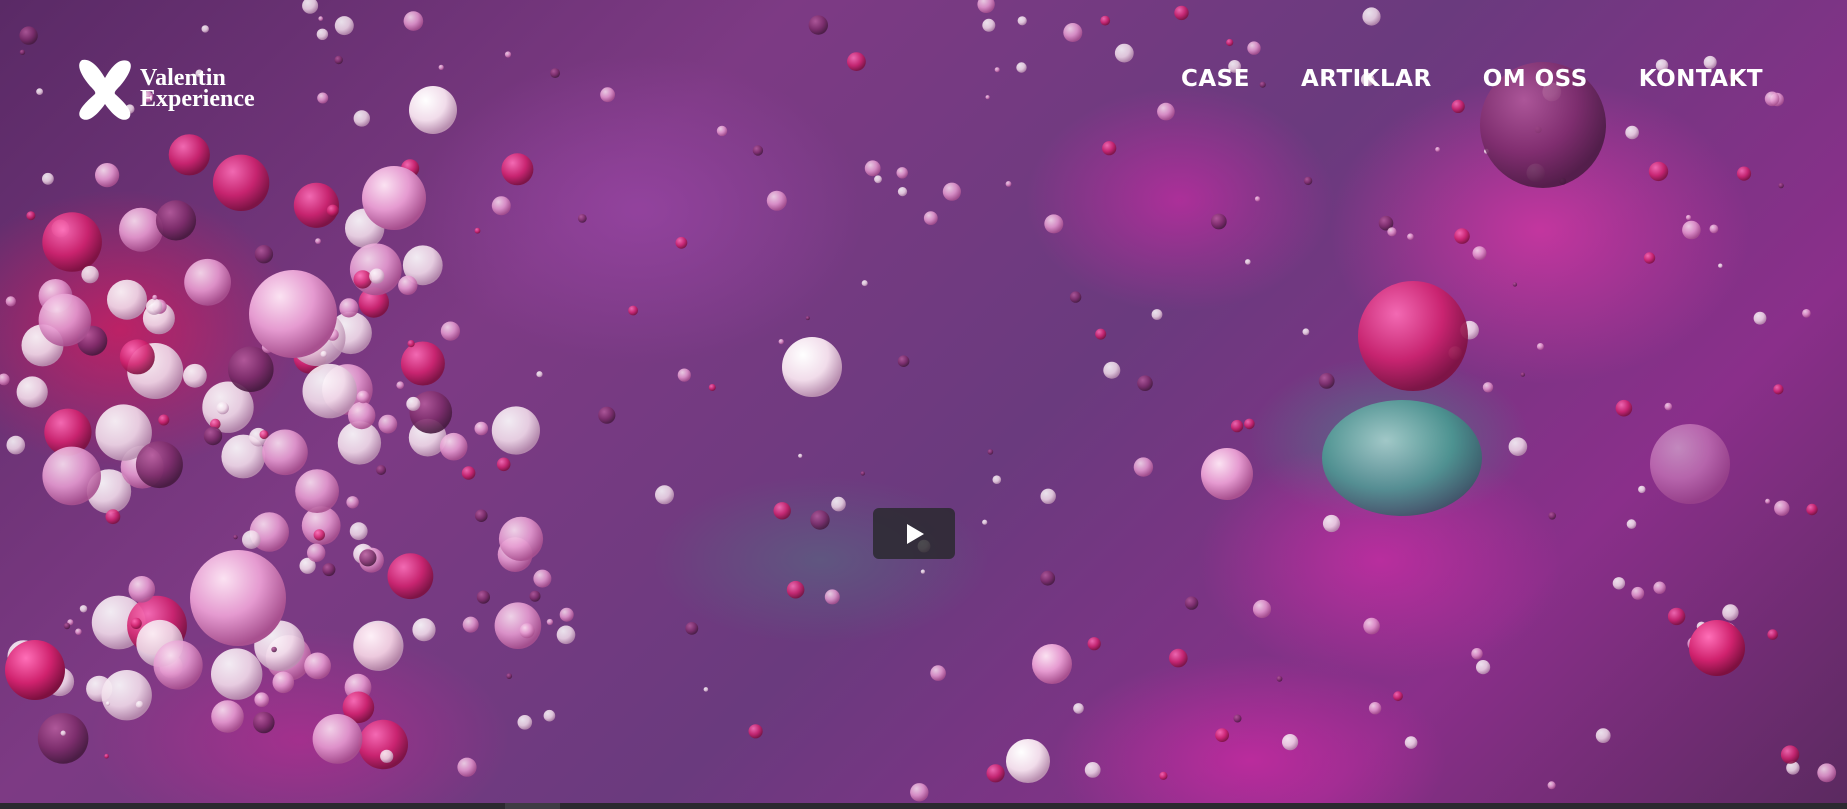 This screenshot has height=809, width=1847. I want to click on brand-name: Valentin Experience, so click(197, 89).